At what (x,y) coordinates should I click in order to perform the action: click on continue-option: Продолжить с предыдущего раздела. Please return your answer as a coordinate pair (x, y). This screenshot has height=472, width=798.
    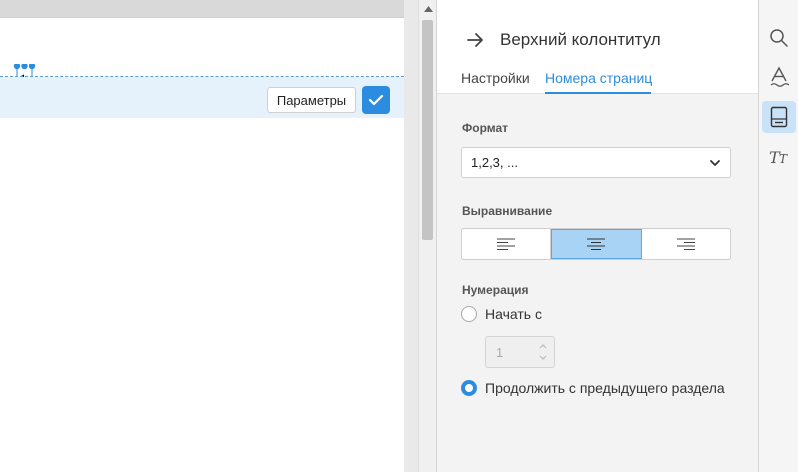
    Looking at the image, I should click on (593, 388).